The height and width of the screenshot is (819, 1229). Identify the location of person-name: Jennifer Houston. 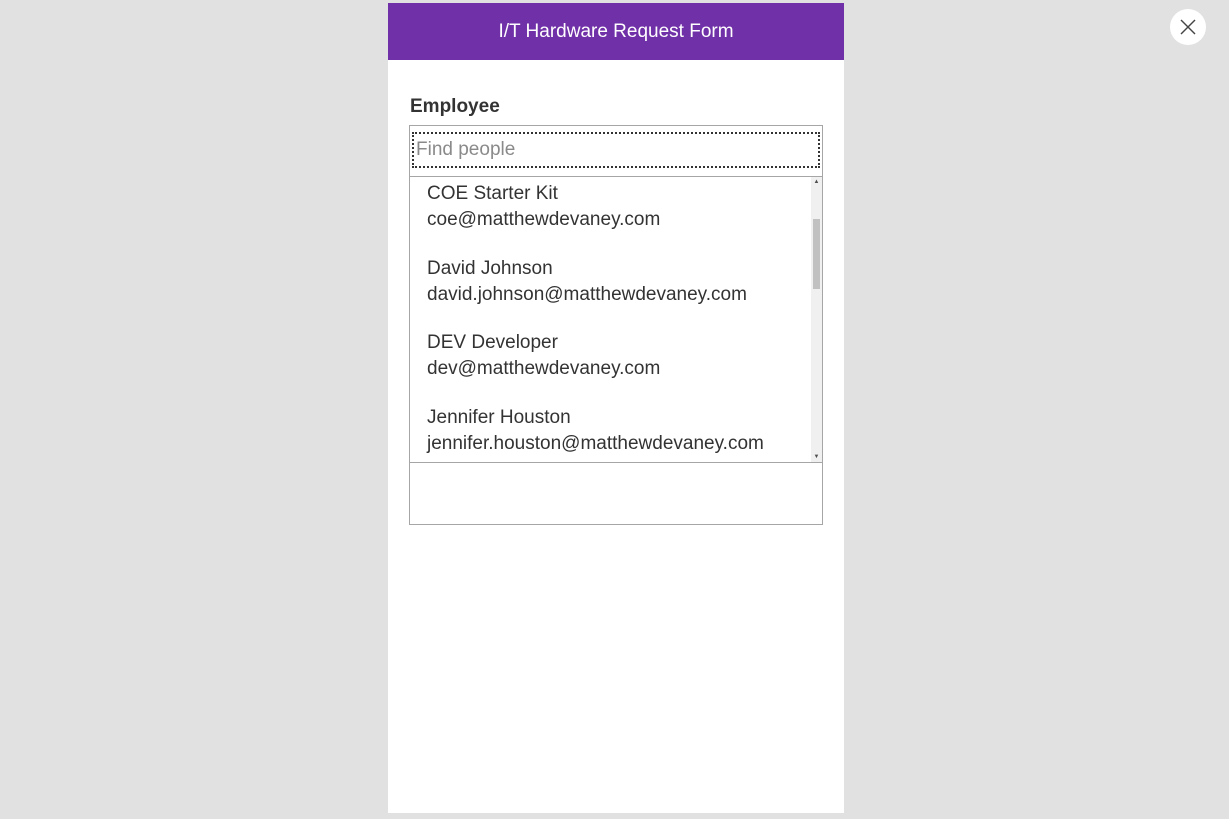
(499, 417).